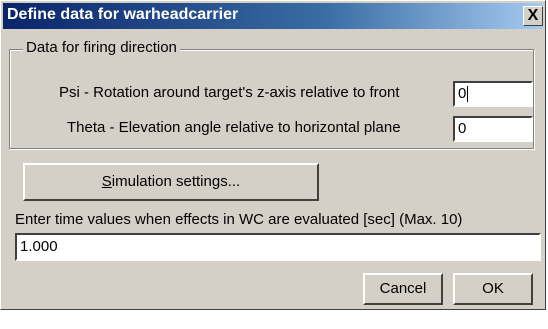  I want to click on window-title: Define data for warheadcarrier, so click(123, 14).